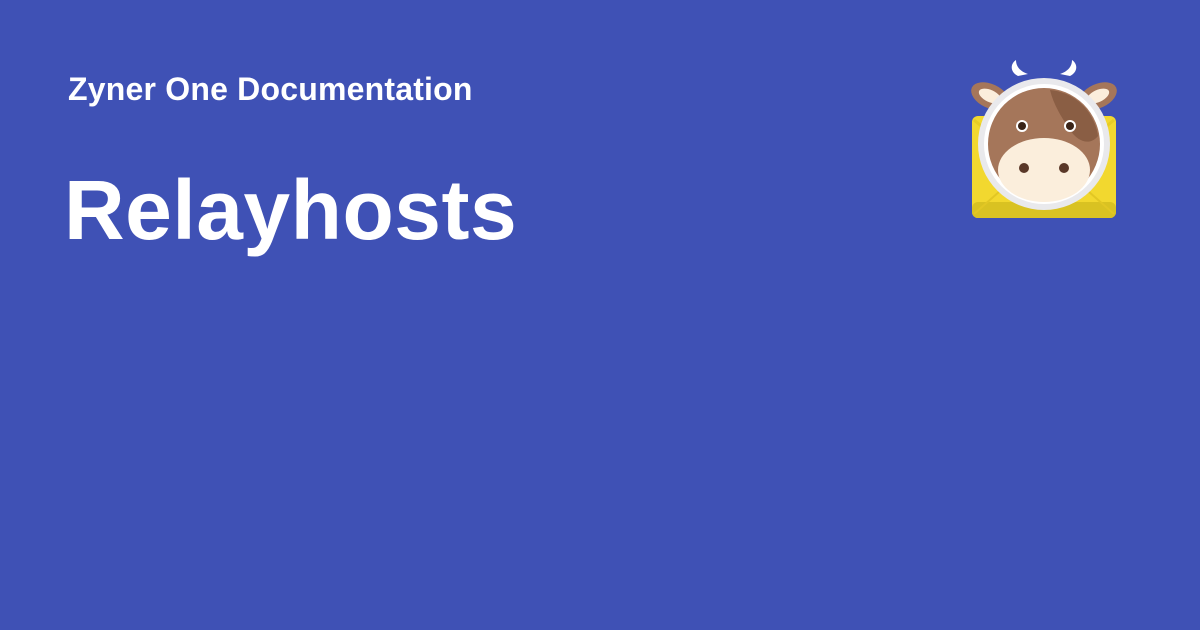 The image size is (1200, 630). What do you see at coordinates (1044, 140) in the screenshot?
I see `cow-envelope-logo-icon` at bounding box center [1044, 140].